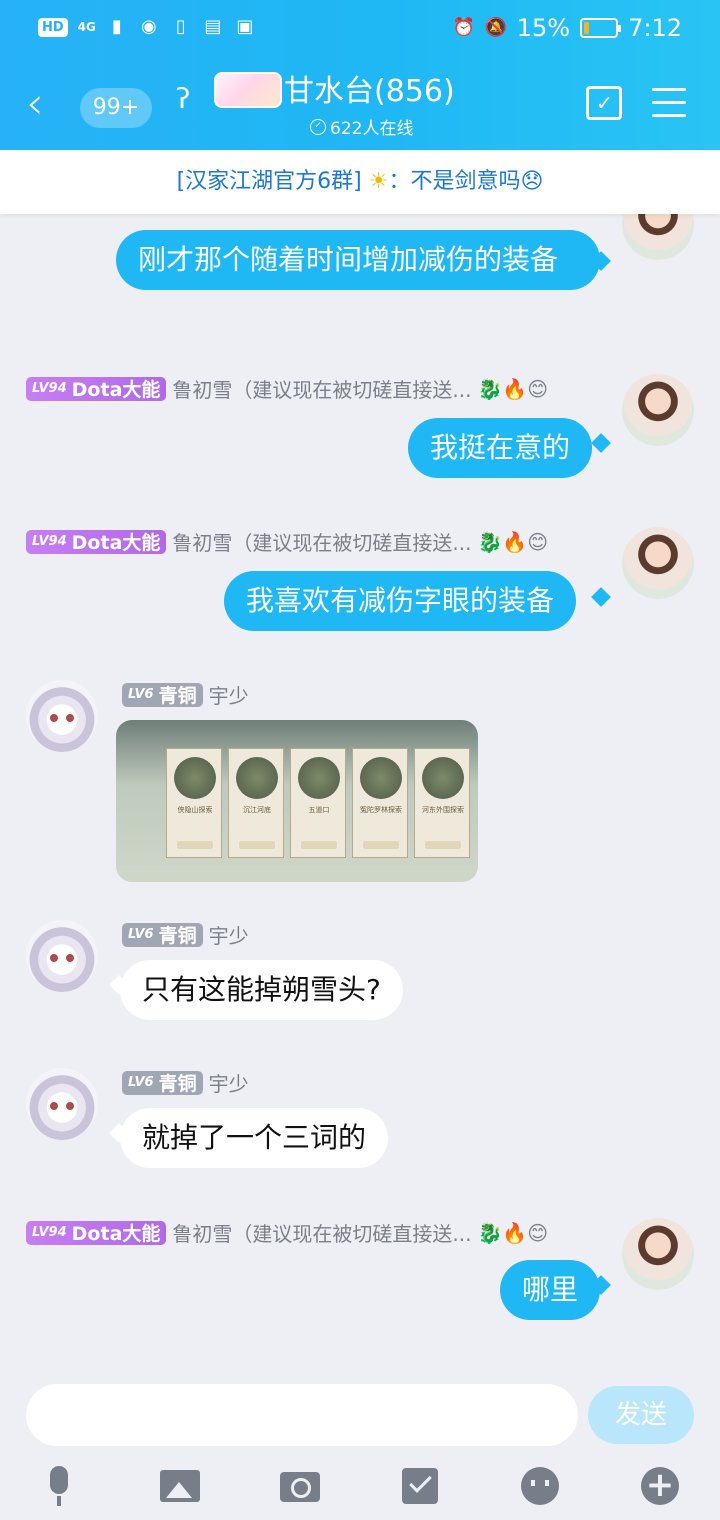 This screenshot has height=1520, width=720. I want to click on message-bubble: 哪里, so click(550, 1290).